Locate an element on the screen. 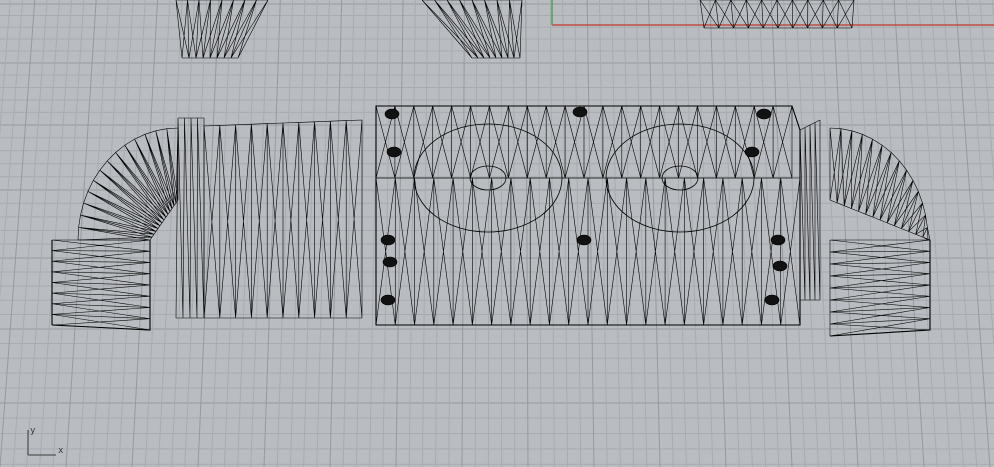 This screenshot has width=994, height=467. axes-gizmo: y x is located at coordinates (43, 442).